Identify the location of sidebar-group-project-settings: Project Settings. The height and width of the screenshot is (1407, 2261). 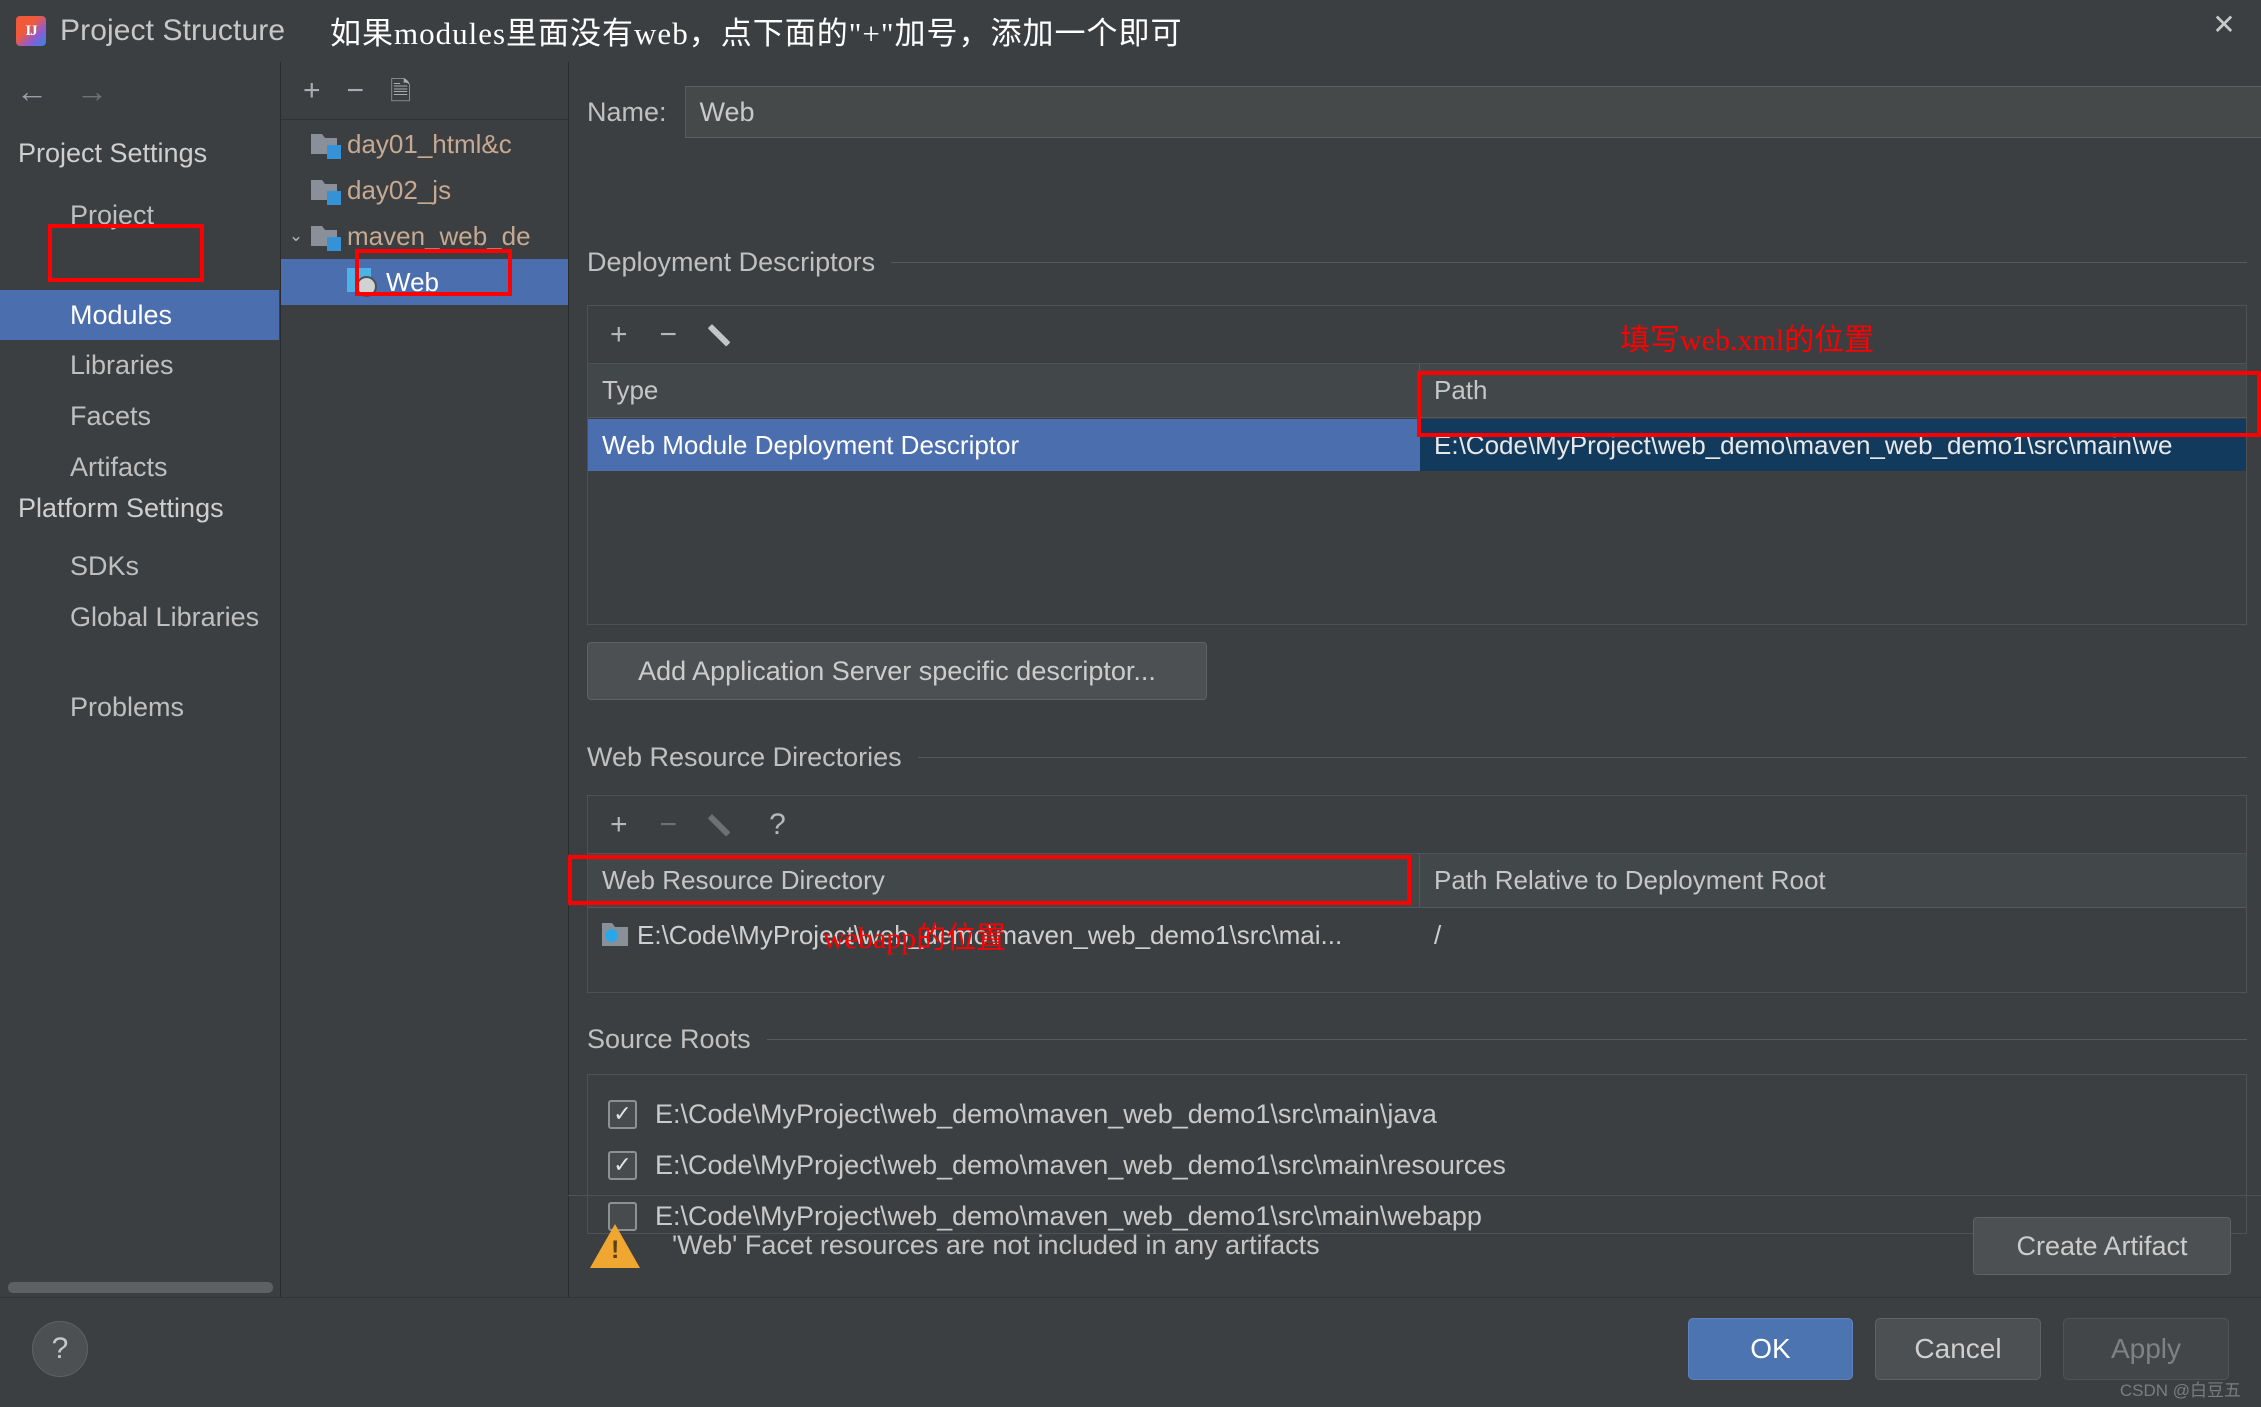
(103, 153).